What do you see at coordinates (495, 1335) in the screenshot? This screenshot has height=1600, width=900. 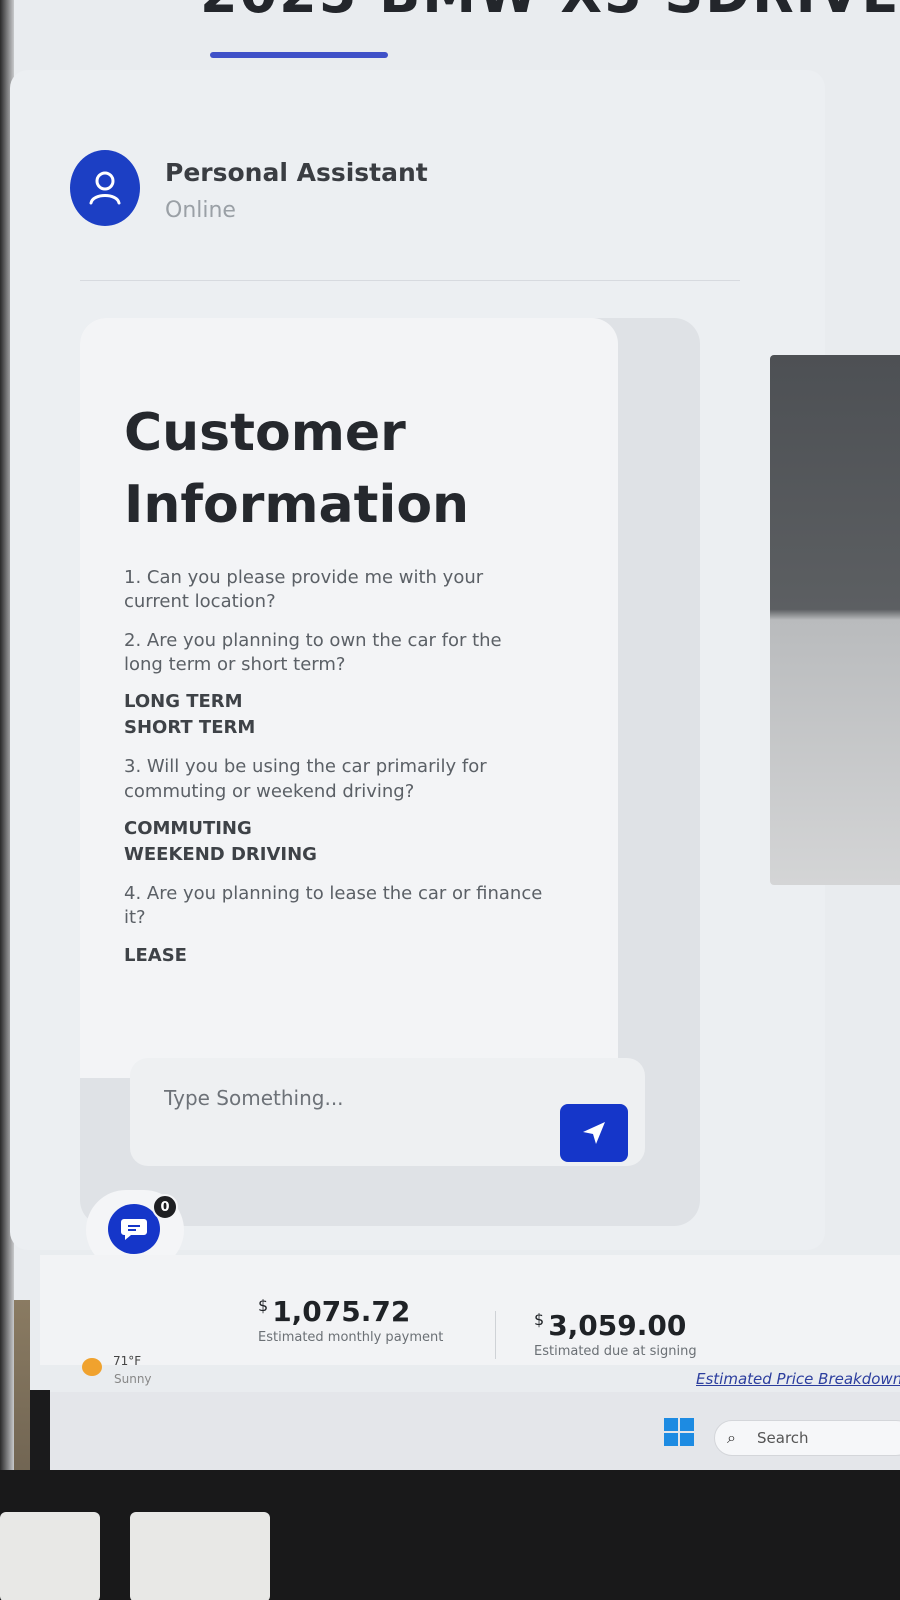 I see `price-divider` at bounding box center [495, 1335].